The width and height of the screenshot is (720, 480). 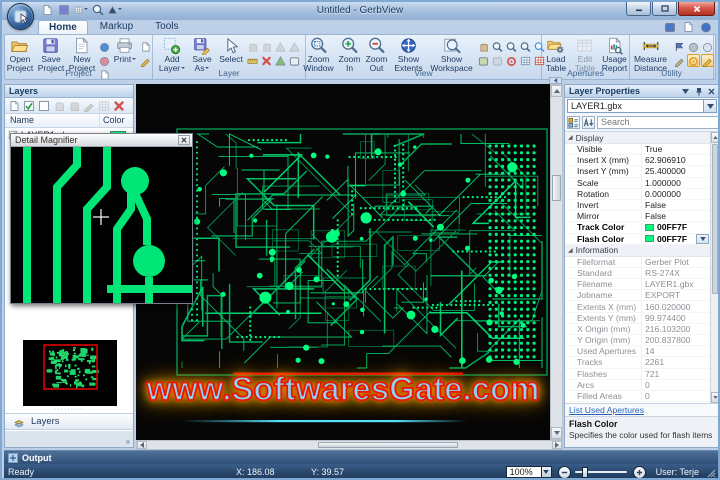 I want to click on load-table-button: Load Table, so click(x=556, y=54).